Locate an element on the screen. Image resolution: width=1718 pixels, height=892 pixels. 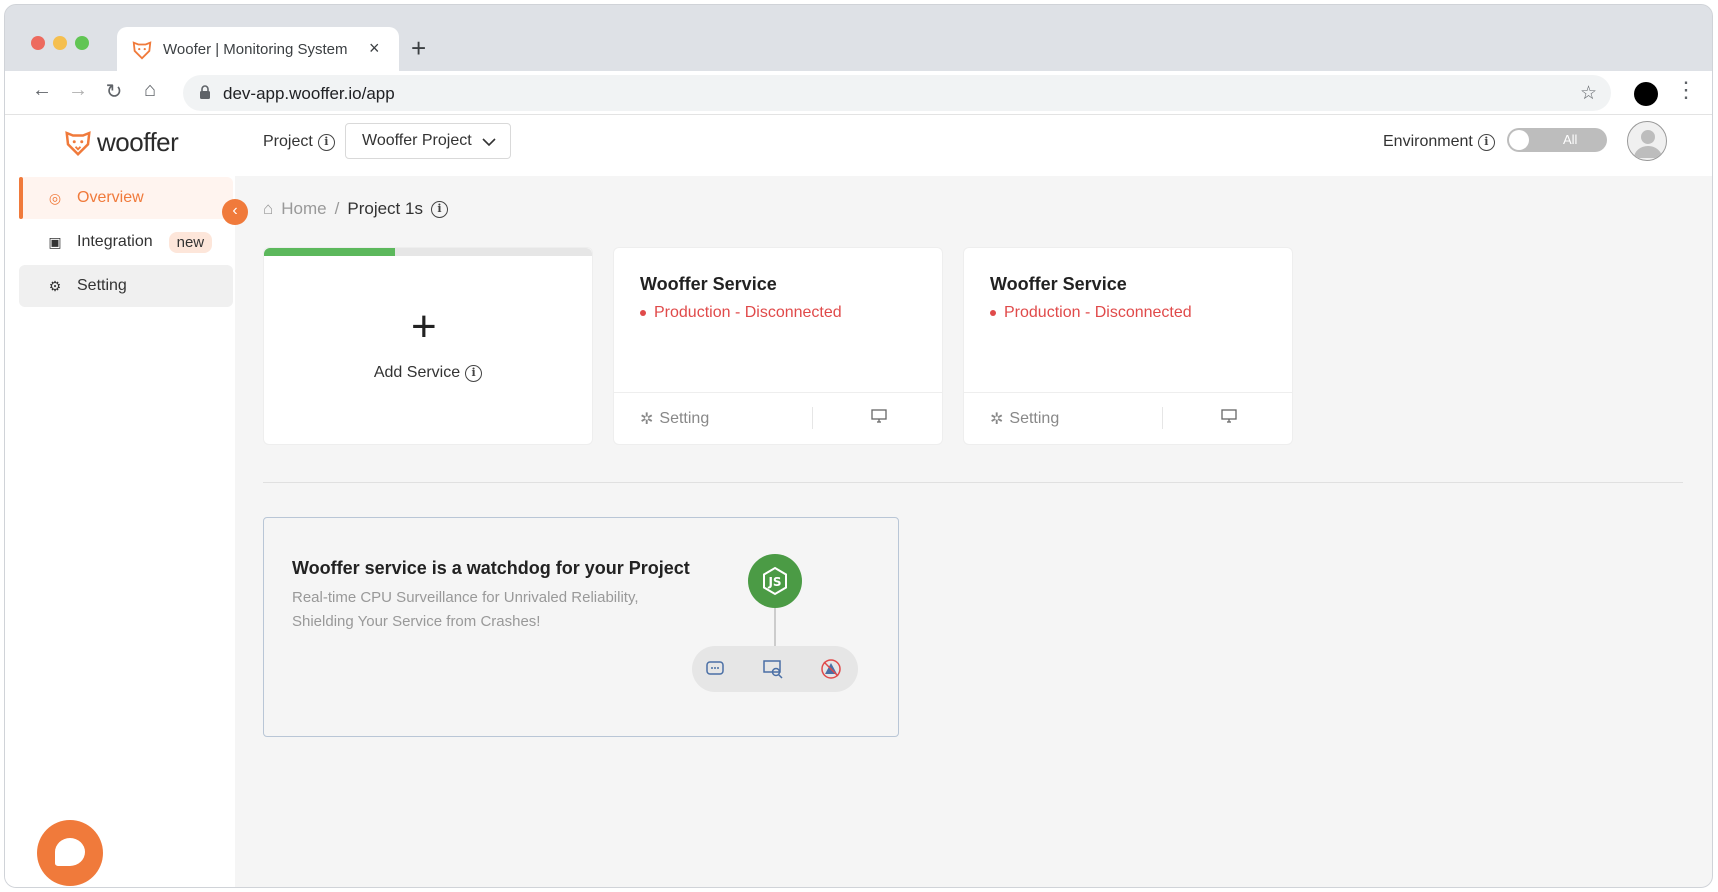
toggle-knob is located at coordinates (1519, 140).